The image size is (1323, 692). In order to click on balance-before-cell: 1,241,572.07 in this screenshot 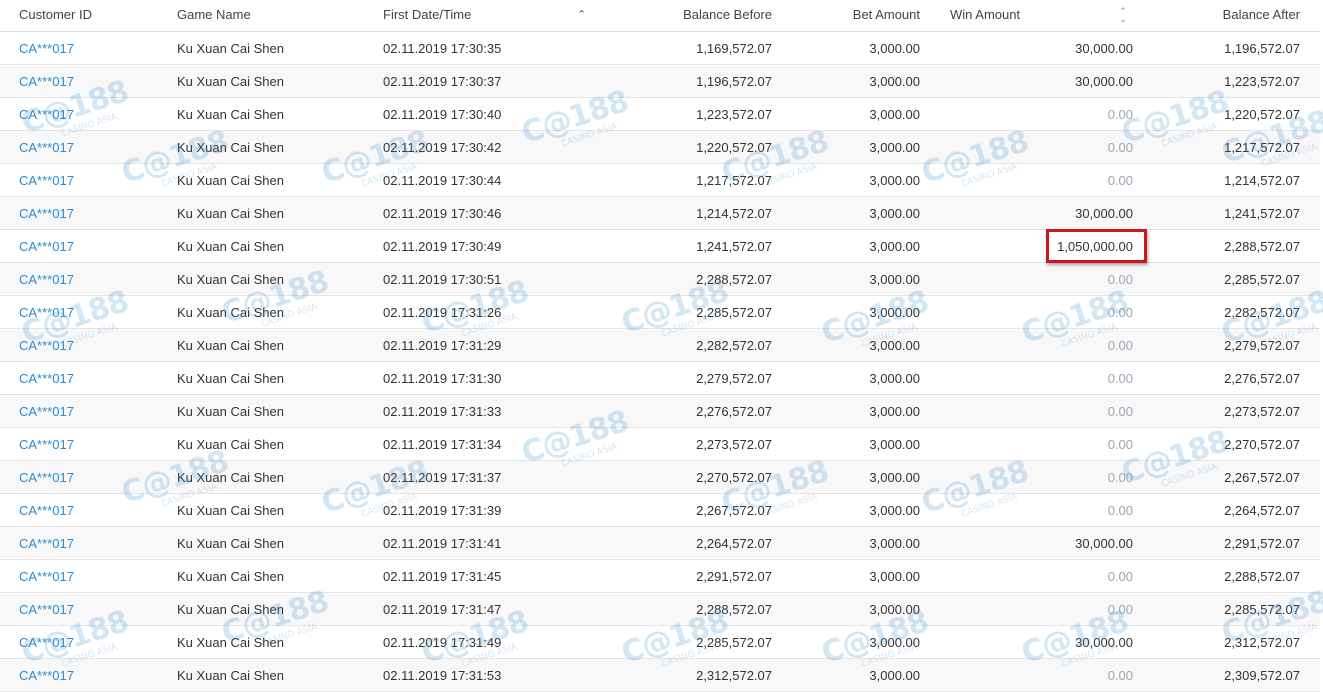, I will do `click(734, 246)`.